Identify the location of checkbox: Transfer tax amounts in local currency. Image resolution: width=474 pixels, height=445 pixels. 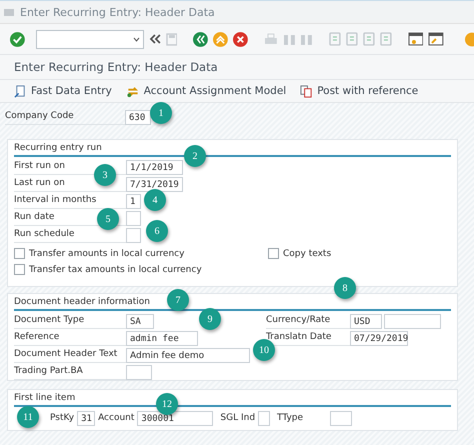
(141, 269).